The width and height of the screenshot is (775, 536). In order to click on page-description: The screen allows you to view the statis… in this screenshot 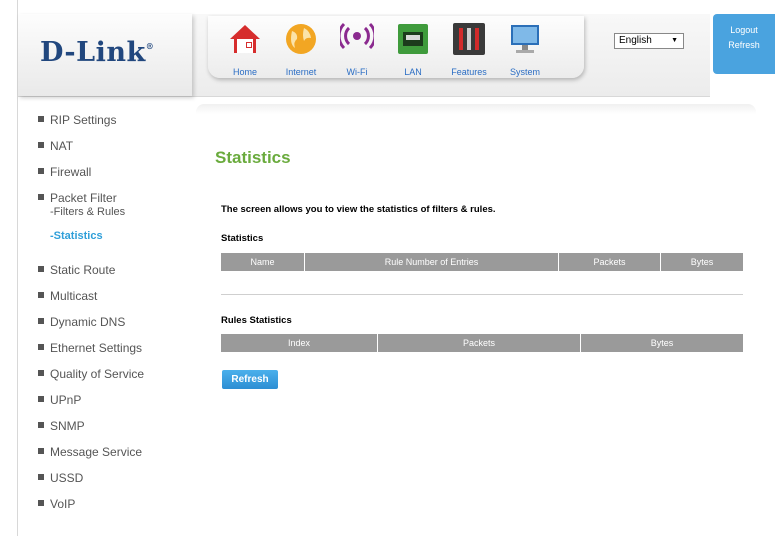, I will do `click(358, 209)`.